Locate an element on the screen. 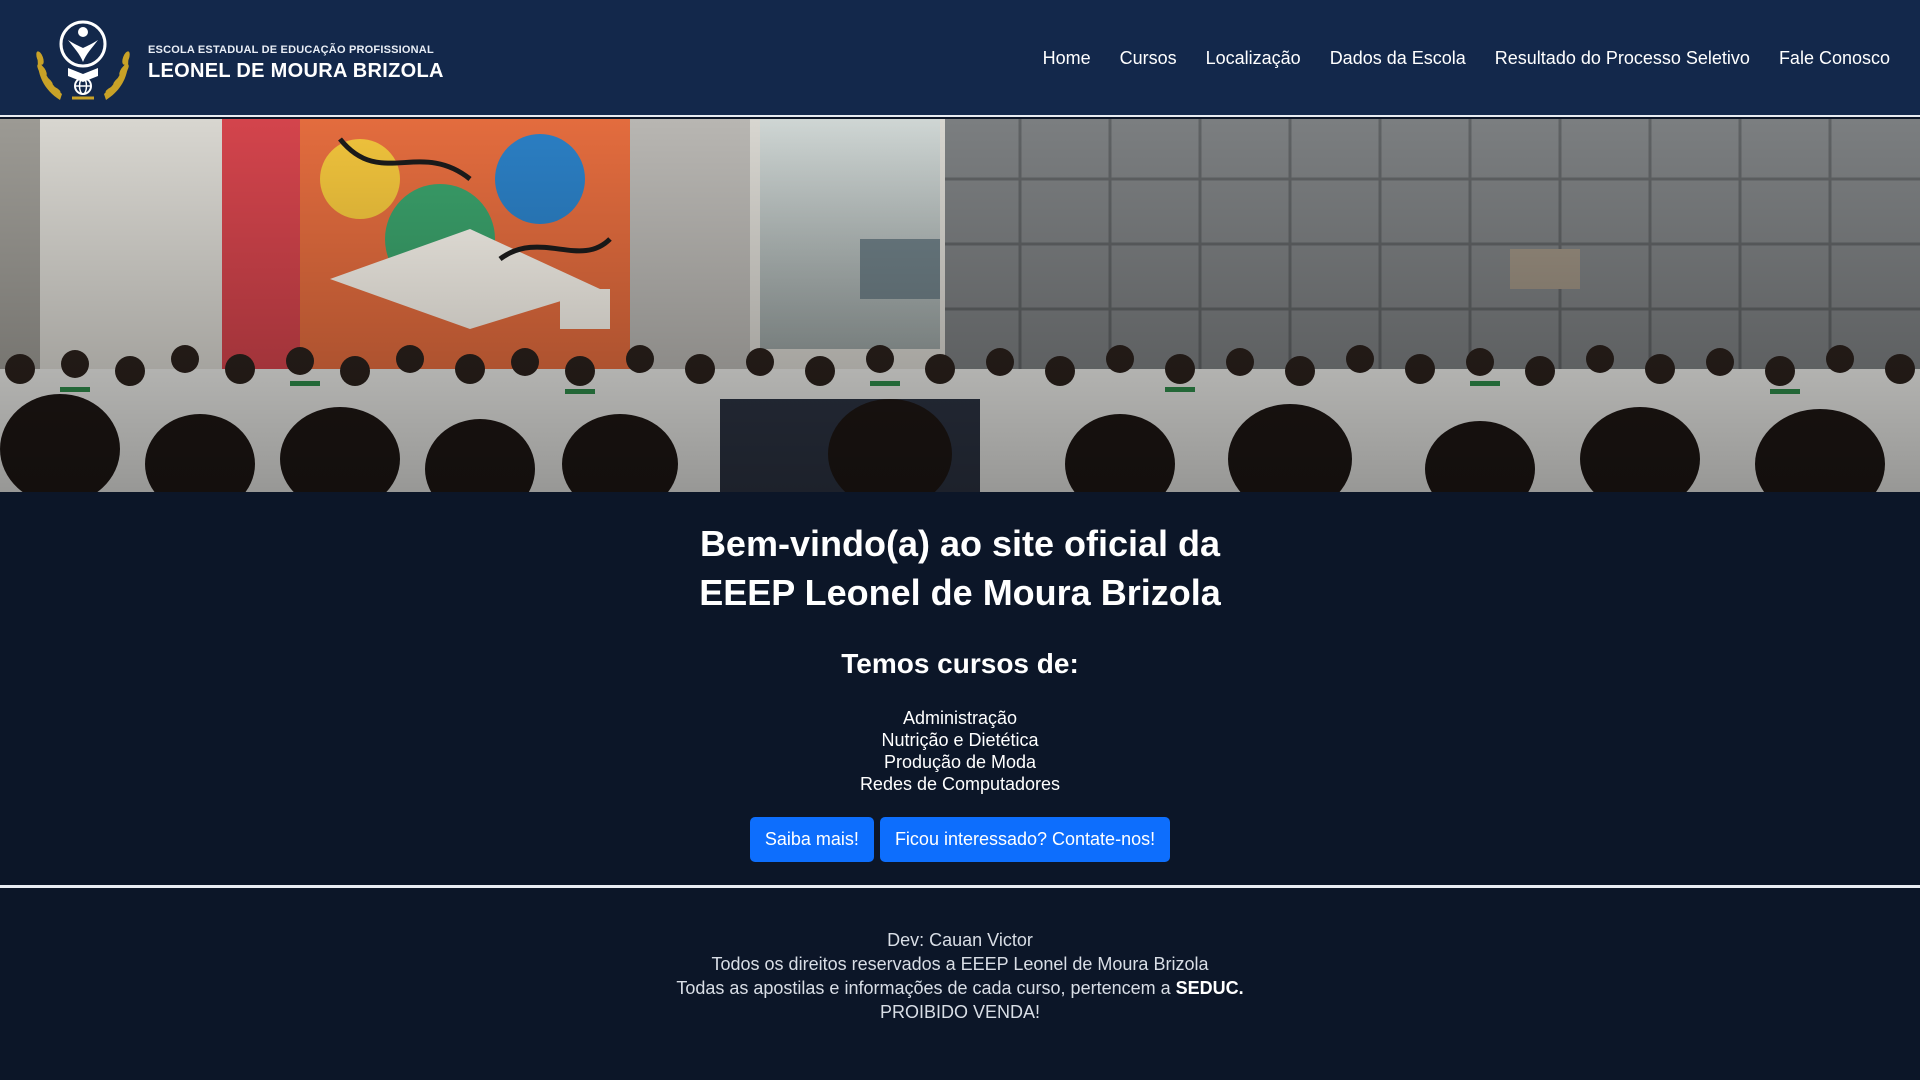 This screenshot has width=1920, height=1080. saiba-mais-button: Saiba mais! is located at coordinates (811, 839).